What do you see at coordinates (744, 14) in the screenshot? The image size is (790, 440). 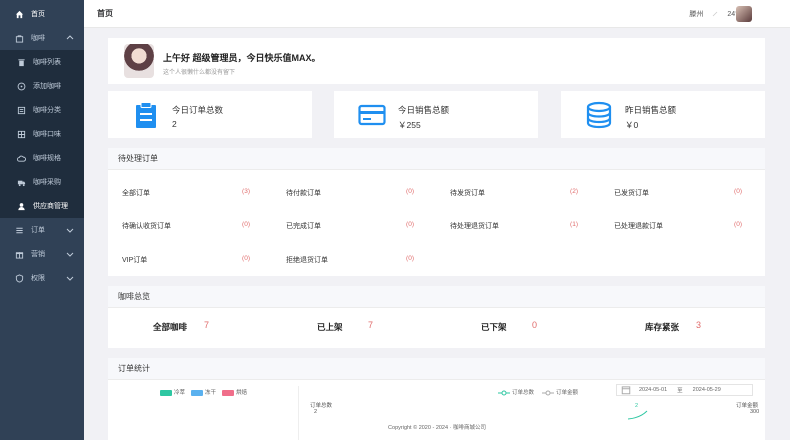 I see `user-avatar` at bounding box center [744, 14].